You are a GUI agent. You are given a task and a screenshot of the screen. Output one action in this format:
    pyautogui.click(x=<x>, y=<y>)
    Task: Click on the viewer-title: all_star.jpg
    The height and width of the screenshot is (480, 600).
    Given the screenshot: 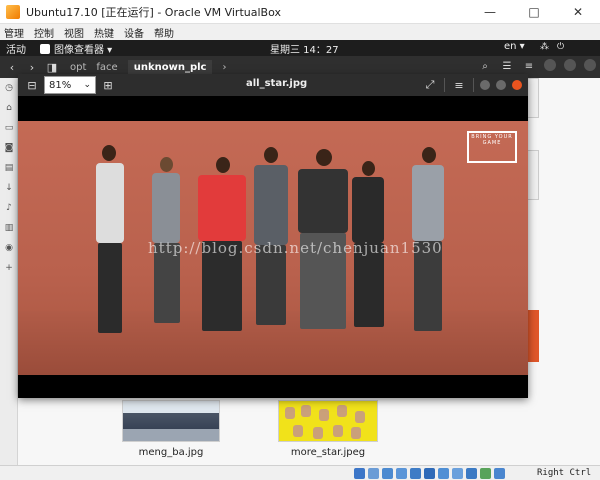 What is the action you would take?
    pyautogui.click(x=277, y=83)
    